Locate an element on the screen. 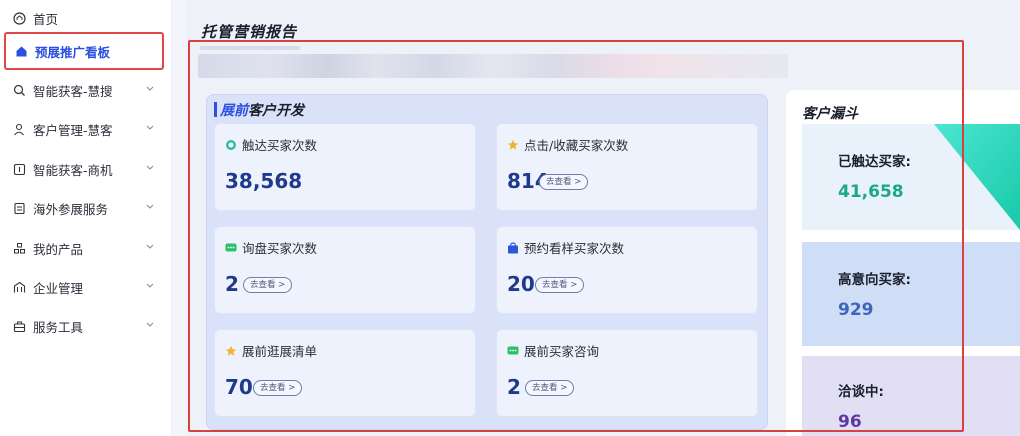  metric-card-click-favorite: 点击/收藏买家次数 814 去查看 > is located at coordinates (627, 167).